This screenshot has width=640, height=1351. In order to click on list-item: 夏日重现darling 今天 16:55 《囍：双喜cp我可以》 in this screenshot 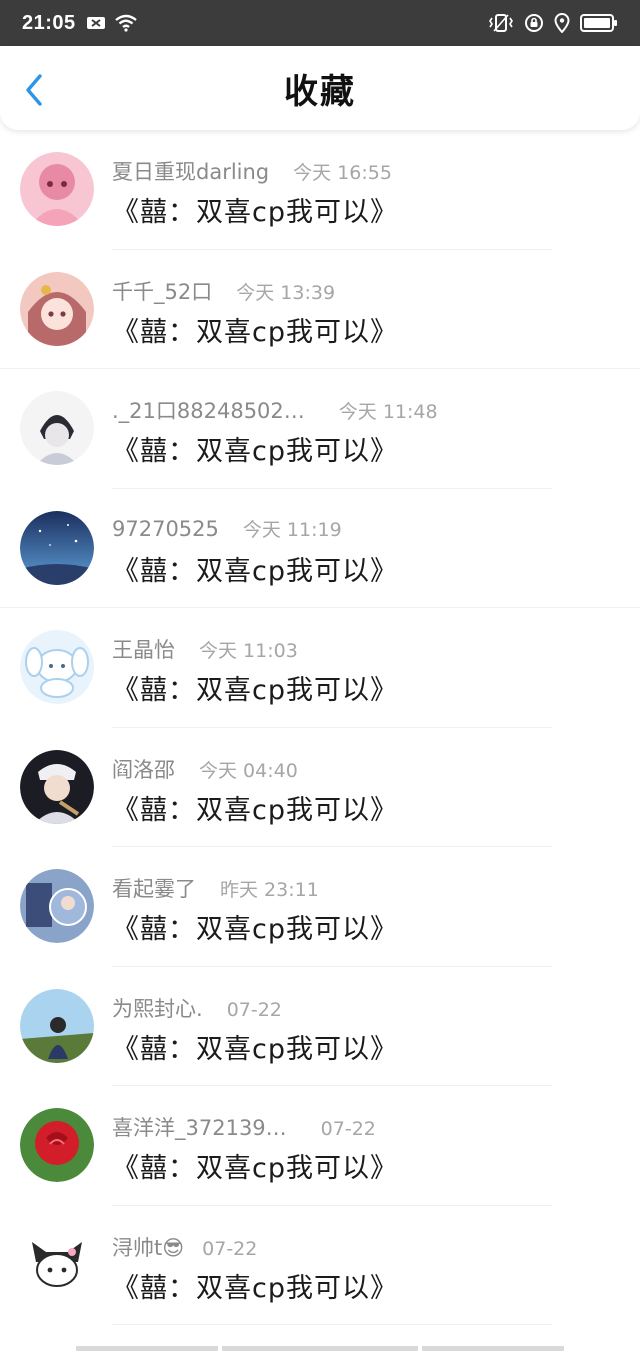, I will do `click(320, 190)`.